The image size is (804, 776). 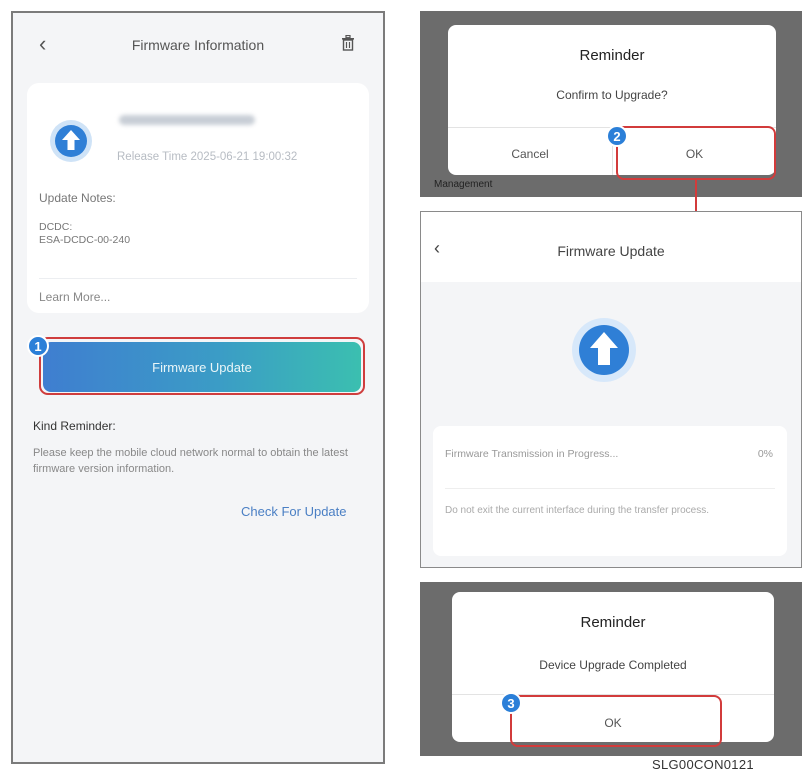 What do you see at coordinates (765, 454) in the screenshot?
I see `progress-percent: 0%` at bounding box center [765, 454].